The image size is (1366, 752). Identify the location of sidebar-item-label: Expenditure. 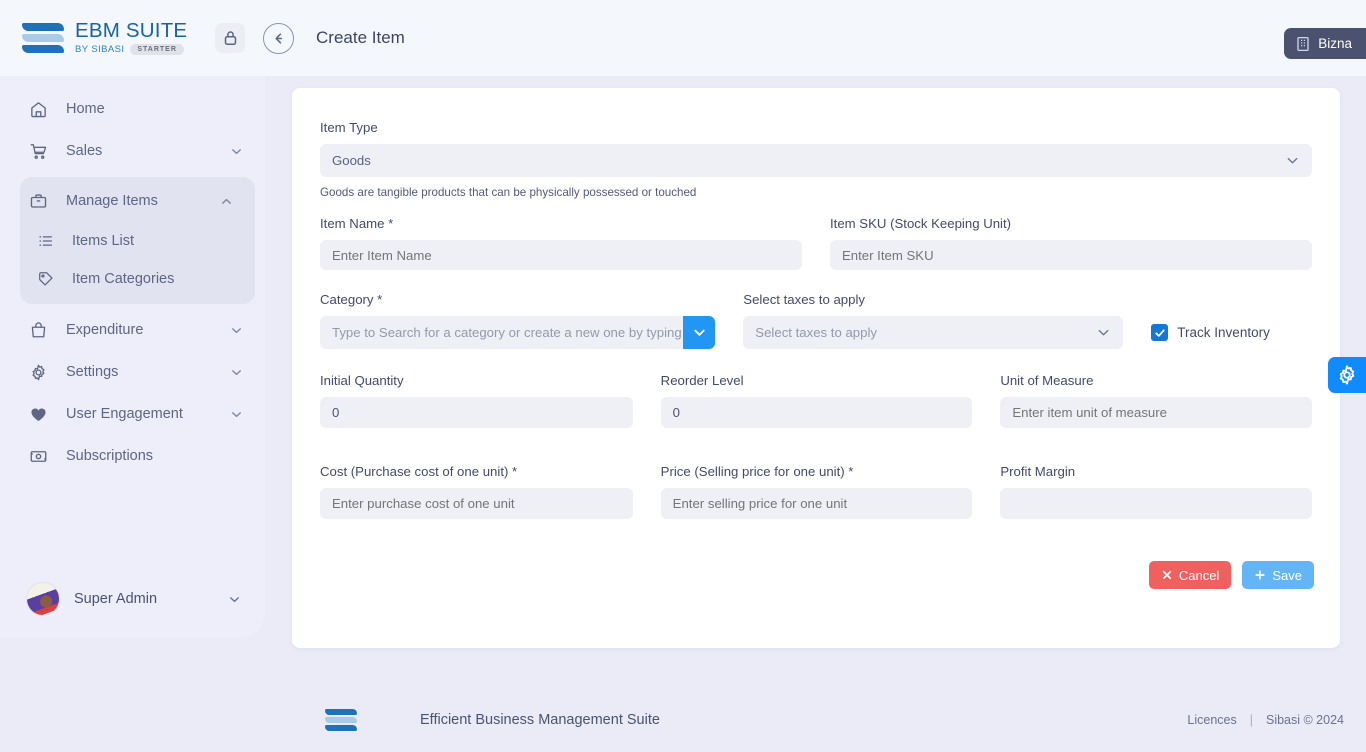
(105, 330).